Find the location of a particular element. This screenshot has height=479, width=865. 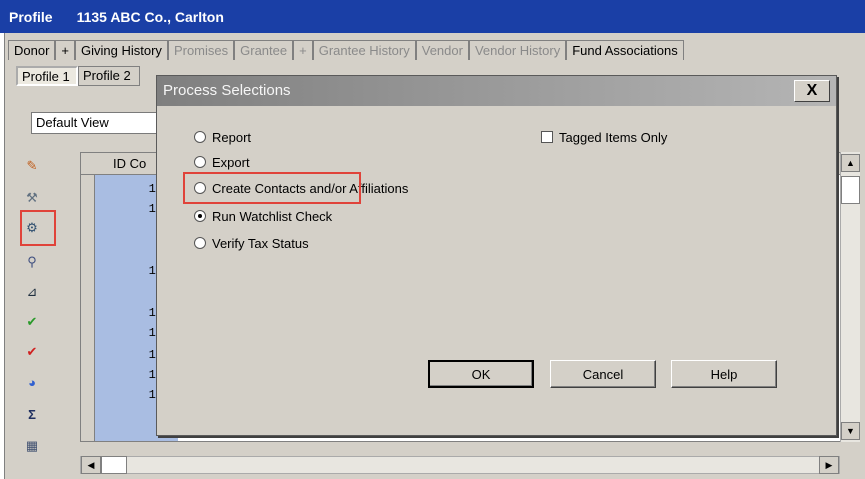

scroll-down-icon: ▼ is located at coordinates (850, 431).